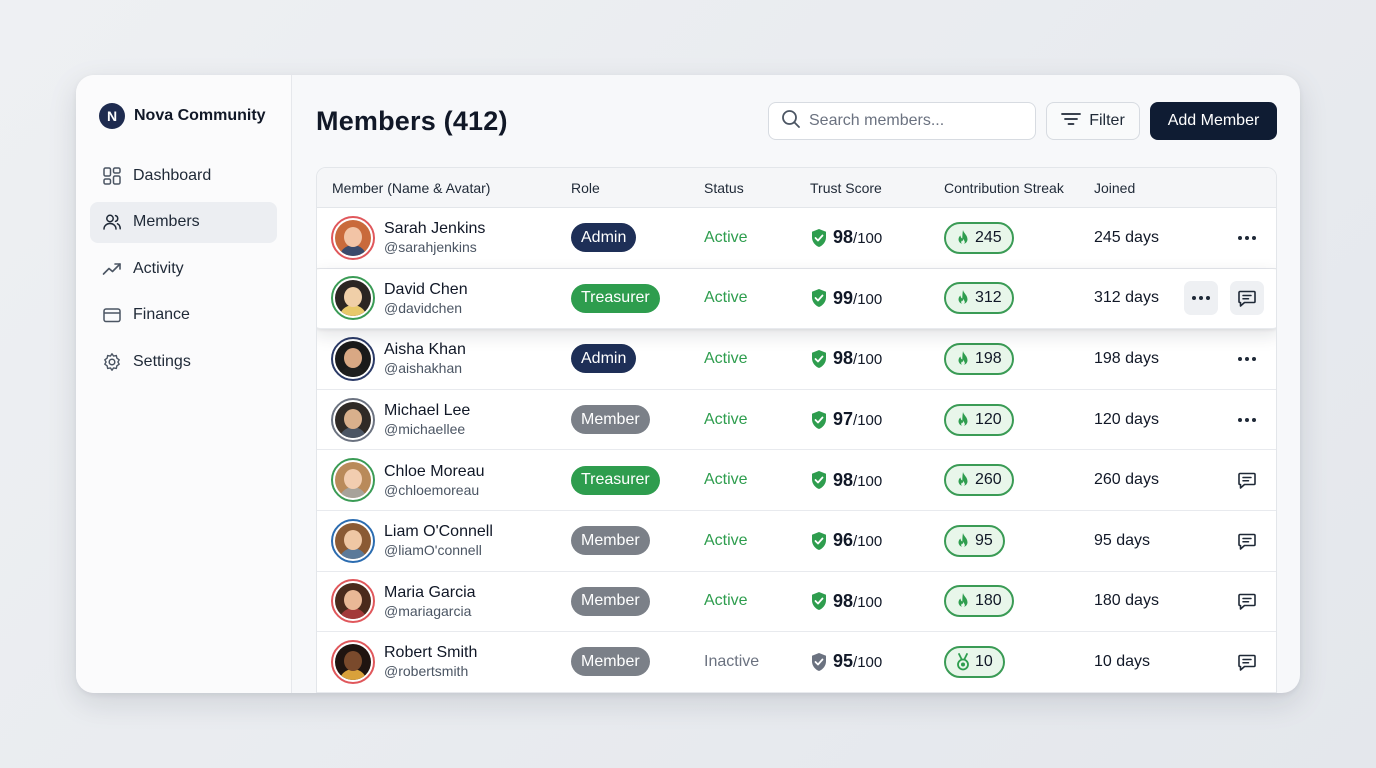 The image size is (1376, 768). Describe the element at coordinates (914, 121) in the screenshot. I see `search-input` at that location.